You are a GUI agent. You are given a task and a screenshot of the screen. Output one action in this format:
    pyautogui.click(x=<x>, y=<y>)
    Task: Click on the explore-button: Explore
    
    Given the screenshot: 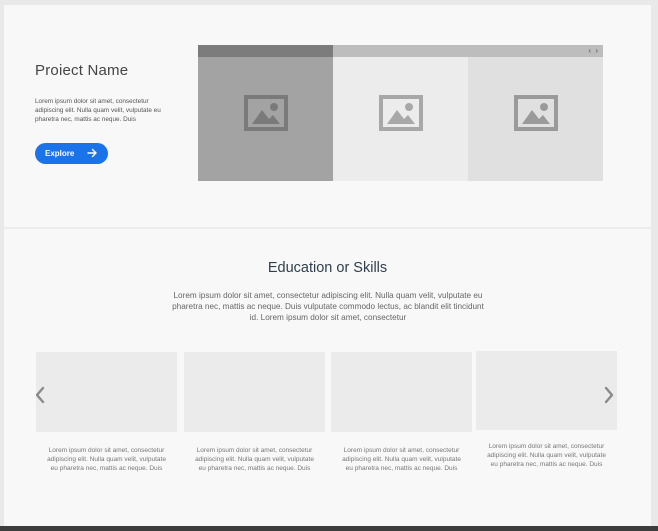 What is the action you would take?
    pyautogui.click(x=71, y=153)
    